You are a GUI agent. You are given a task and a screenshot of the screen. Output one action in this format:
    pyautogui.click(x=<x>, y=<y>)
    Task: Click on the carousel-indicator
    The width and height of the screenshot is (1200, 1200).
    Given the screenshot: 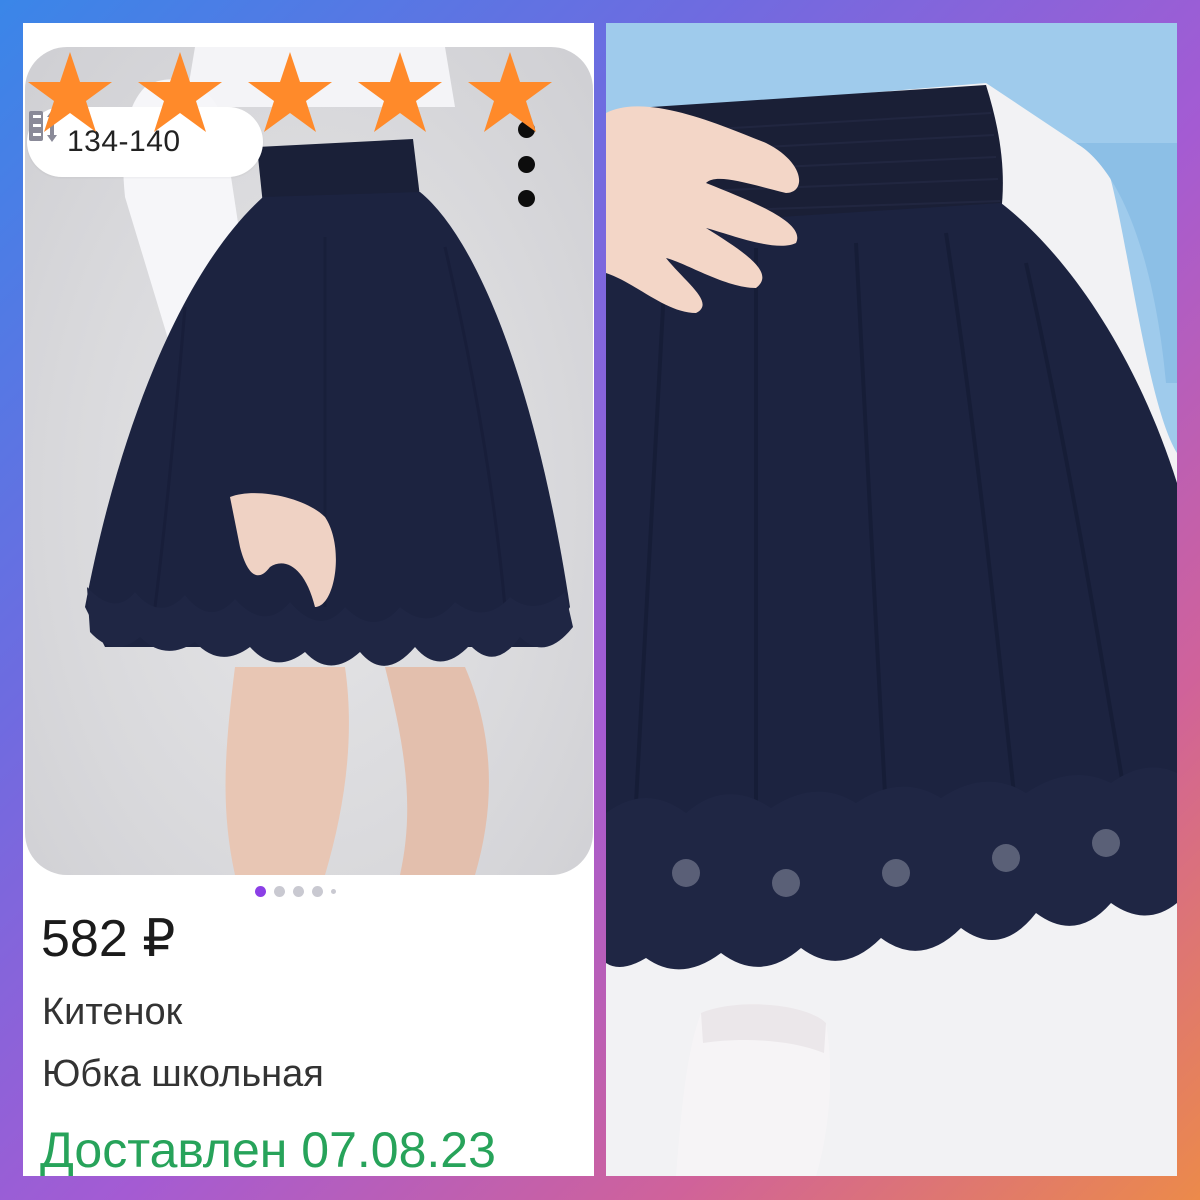 What is the action you would take?
    pyautogui.click(x=295, y=891)
    